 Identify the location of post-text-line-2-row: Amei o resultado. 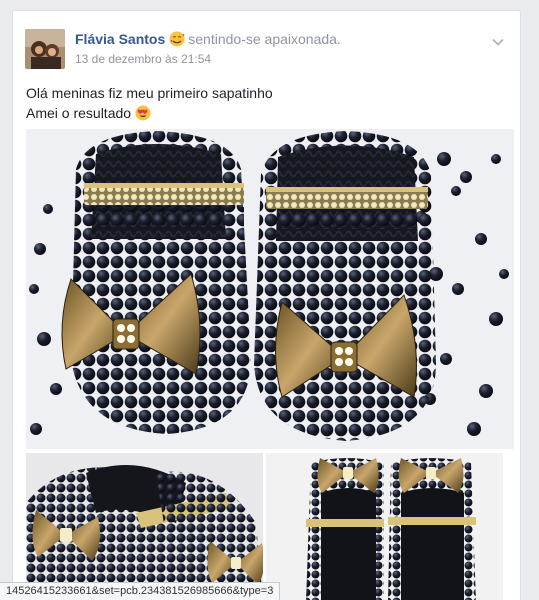
(149, 114).